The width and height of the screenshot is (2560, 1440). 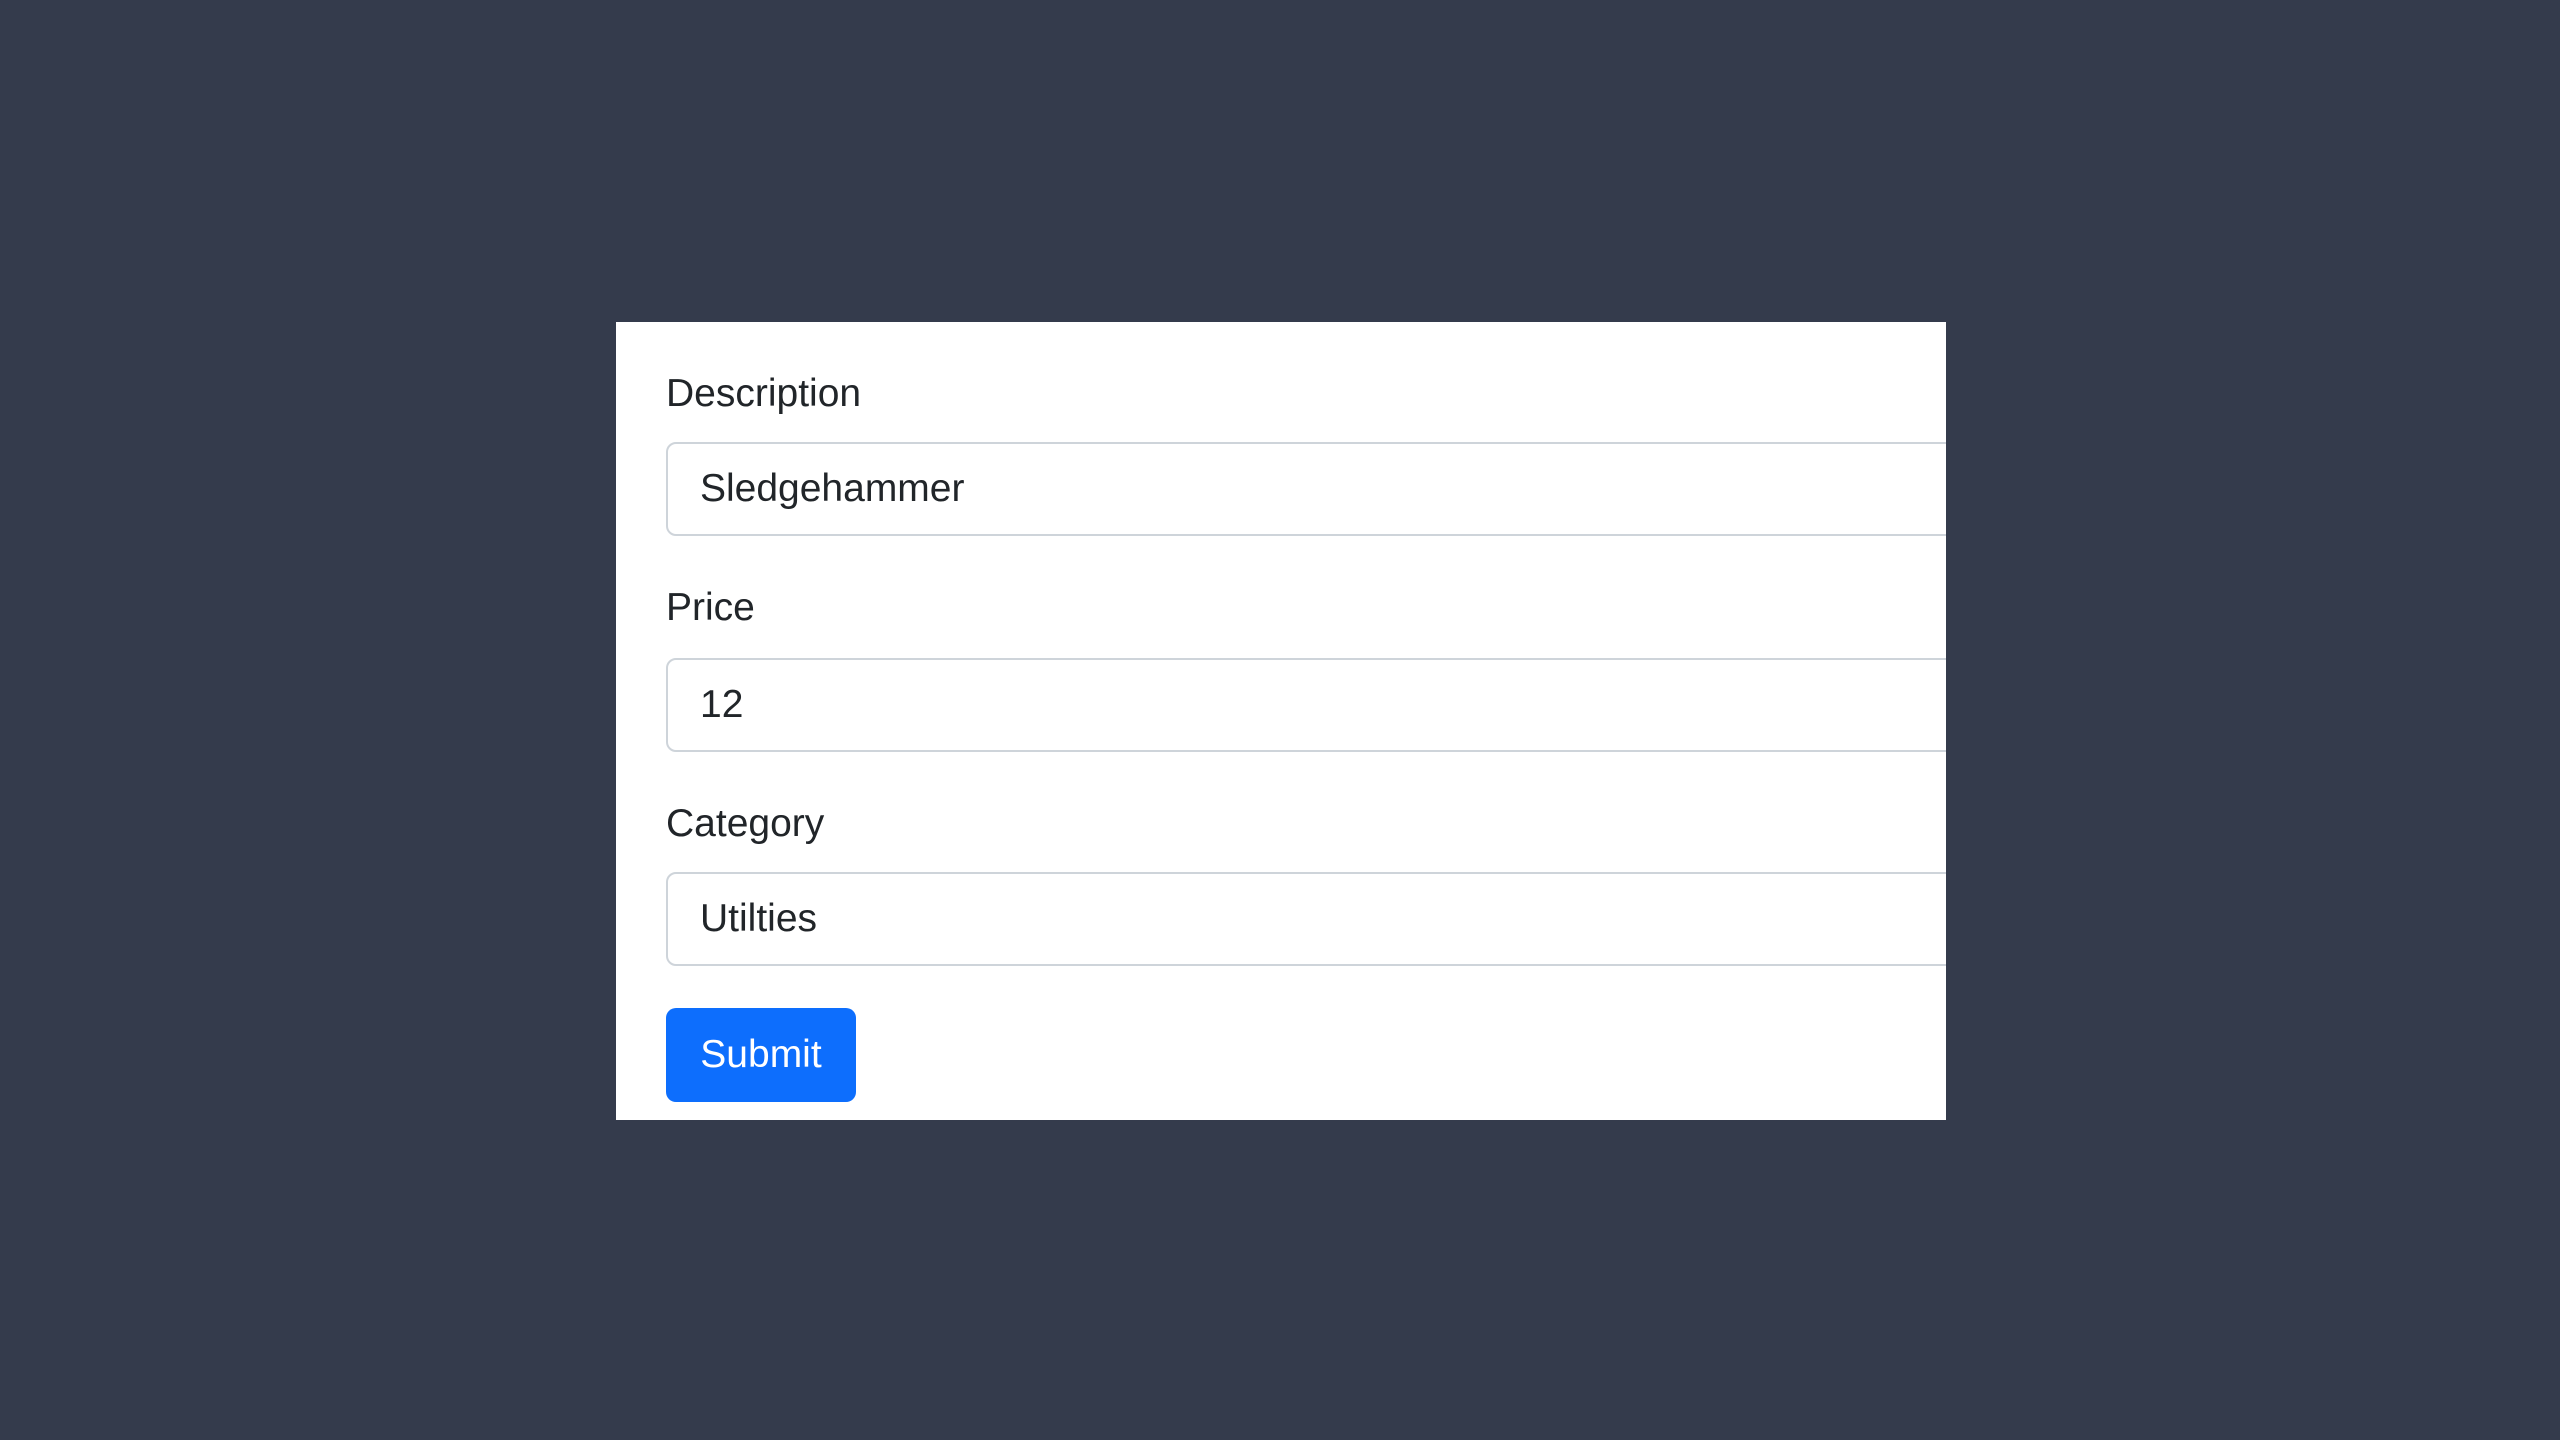 What do you see at coordinates (761, 1055) in the screenshot?
I see `submit-button: Submit` at bounding box center [761, 1055].